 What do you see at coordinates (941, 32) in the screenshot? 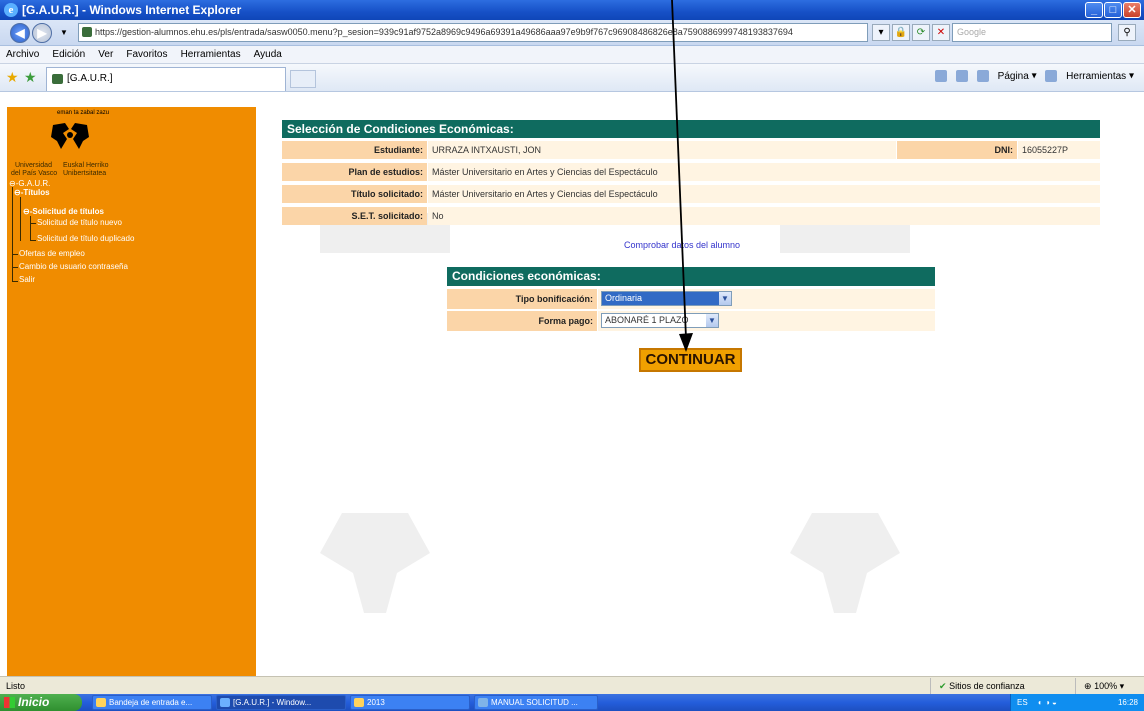
I see `stop-icon: ✕` at bounding box center [941, 32].